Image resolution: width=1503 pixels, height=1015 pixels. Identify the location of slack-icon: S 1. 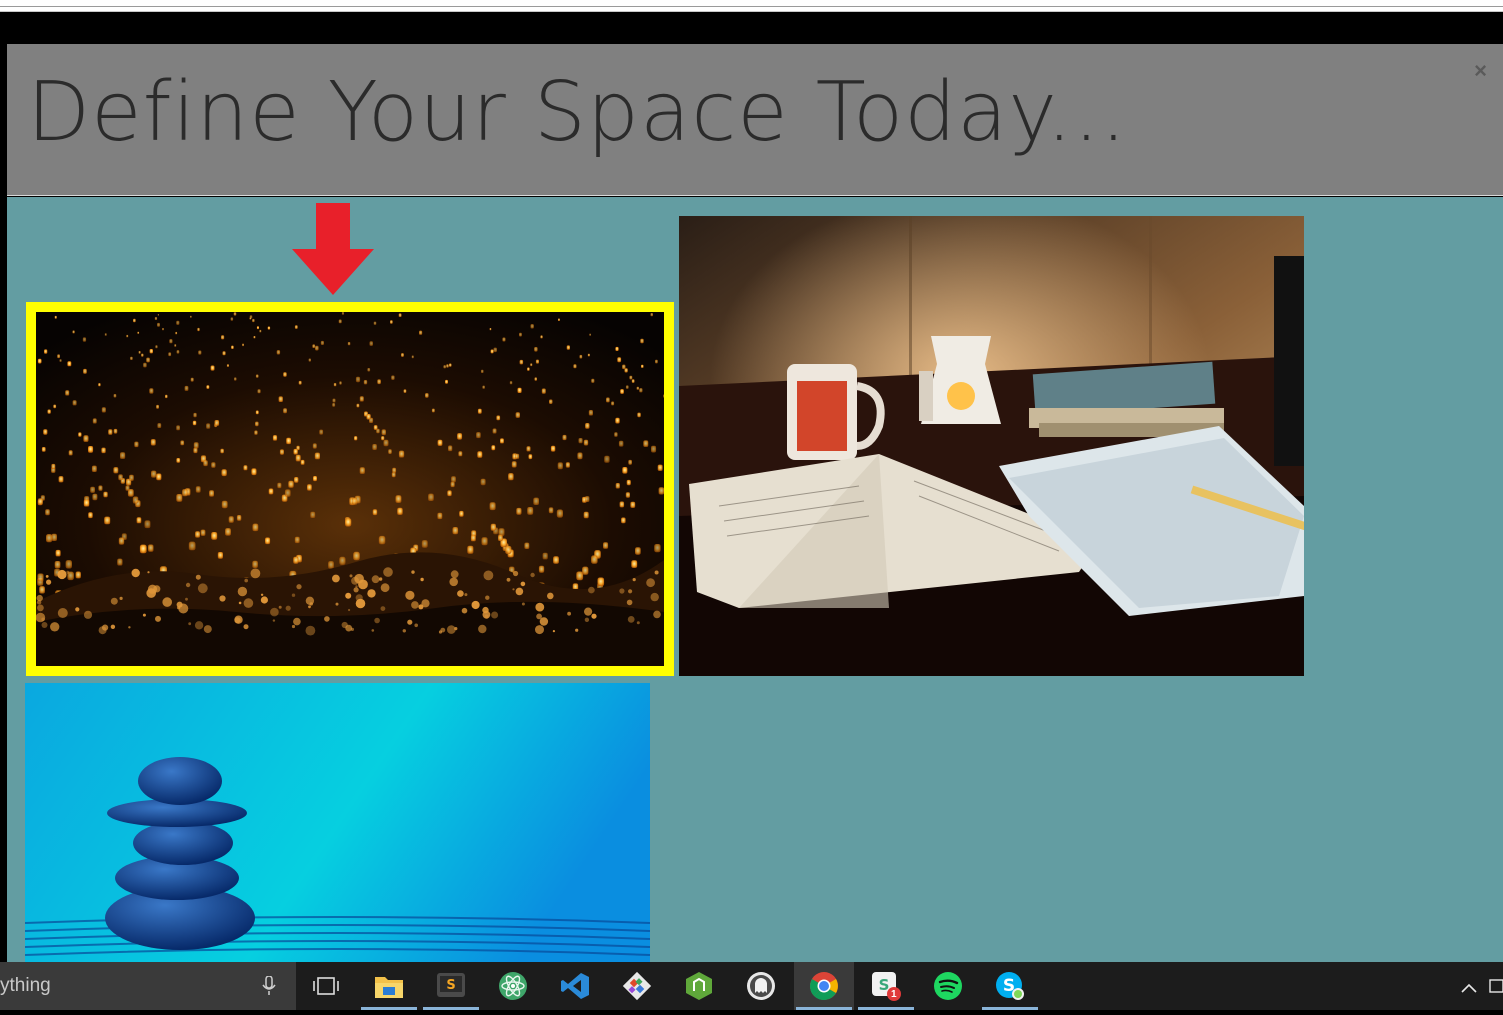
(886, 986).